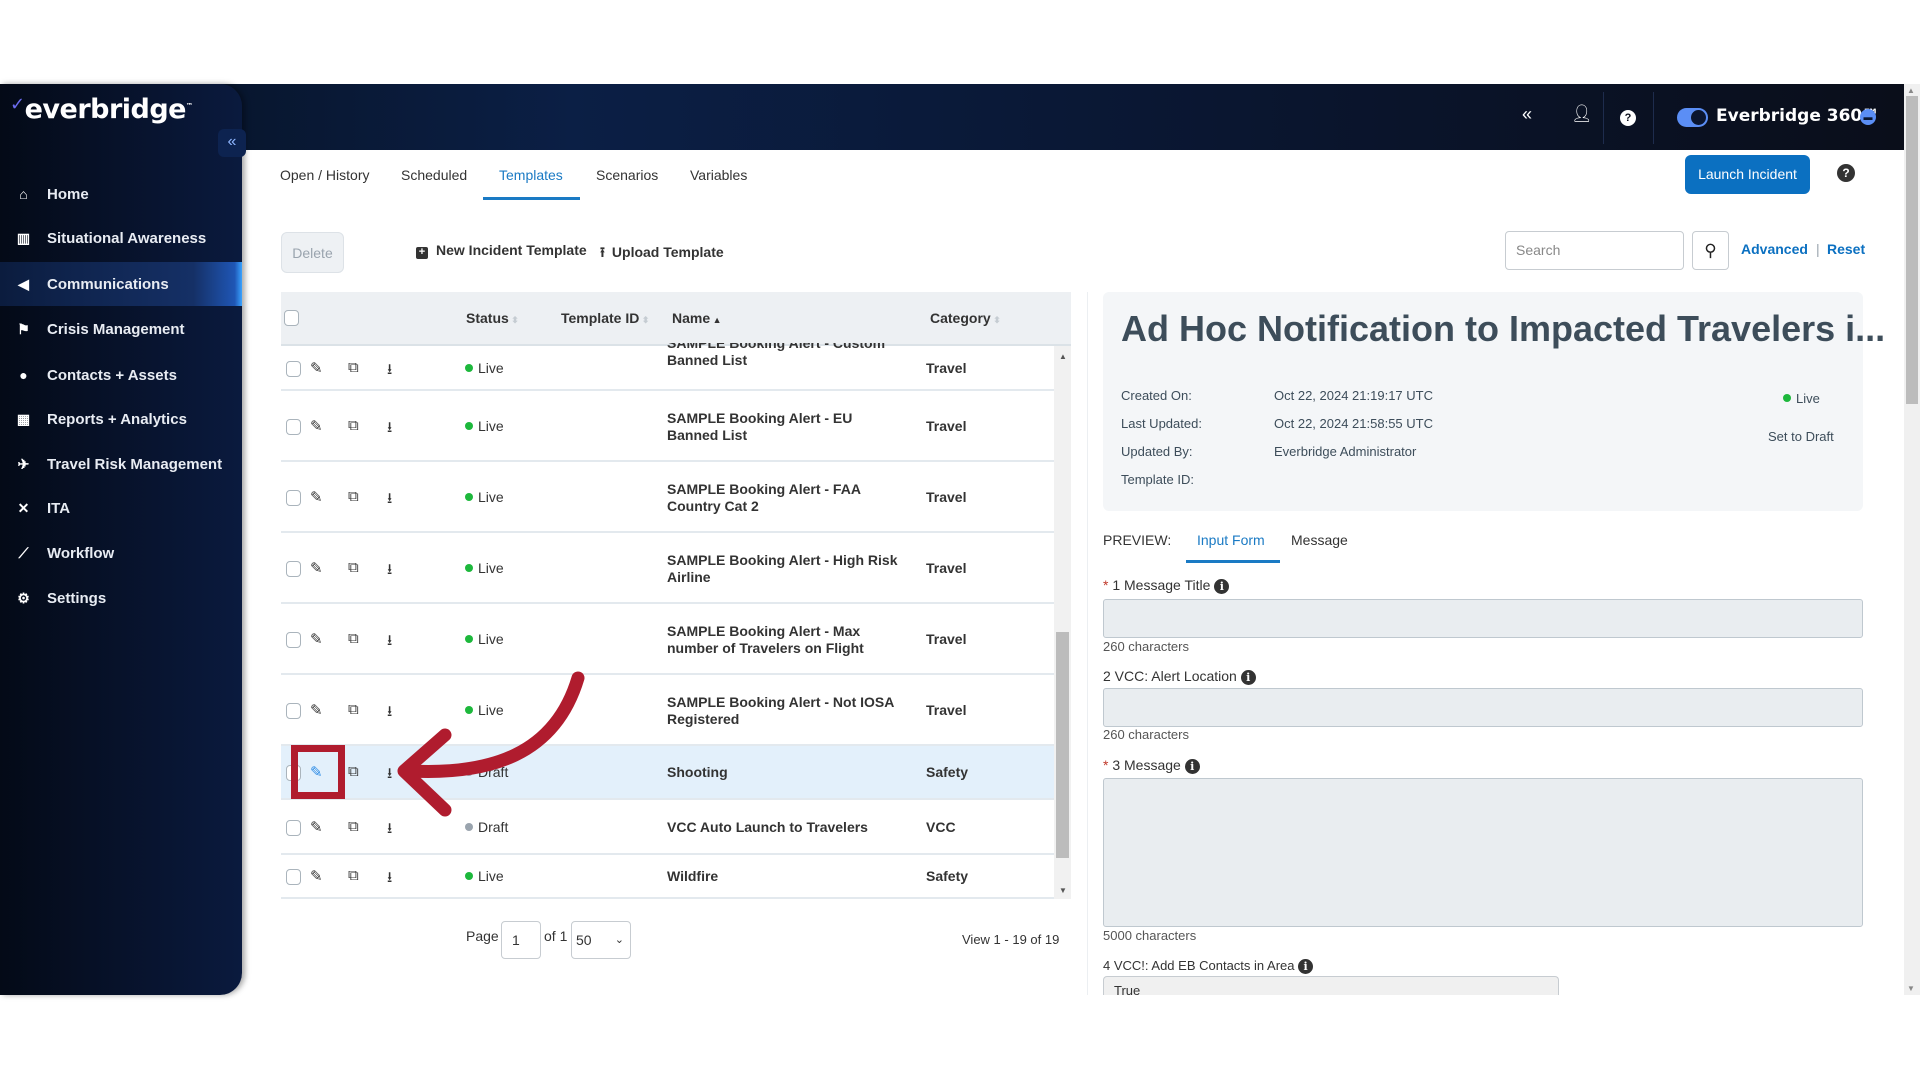 The width and height of the screenshot is (1920, 1080). I want to click on column-name: Name ▲, so click(697, 318).